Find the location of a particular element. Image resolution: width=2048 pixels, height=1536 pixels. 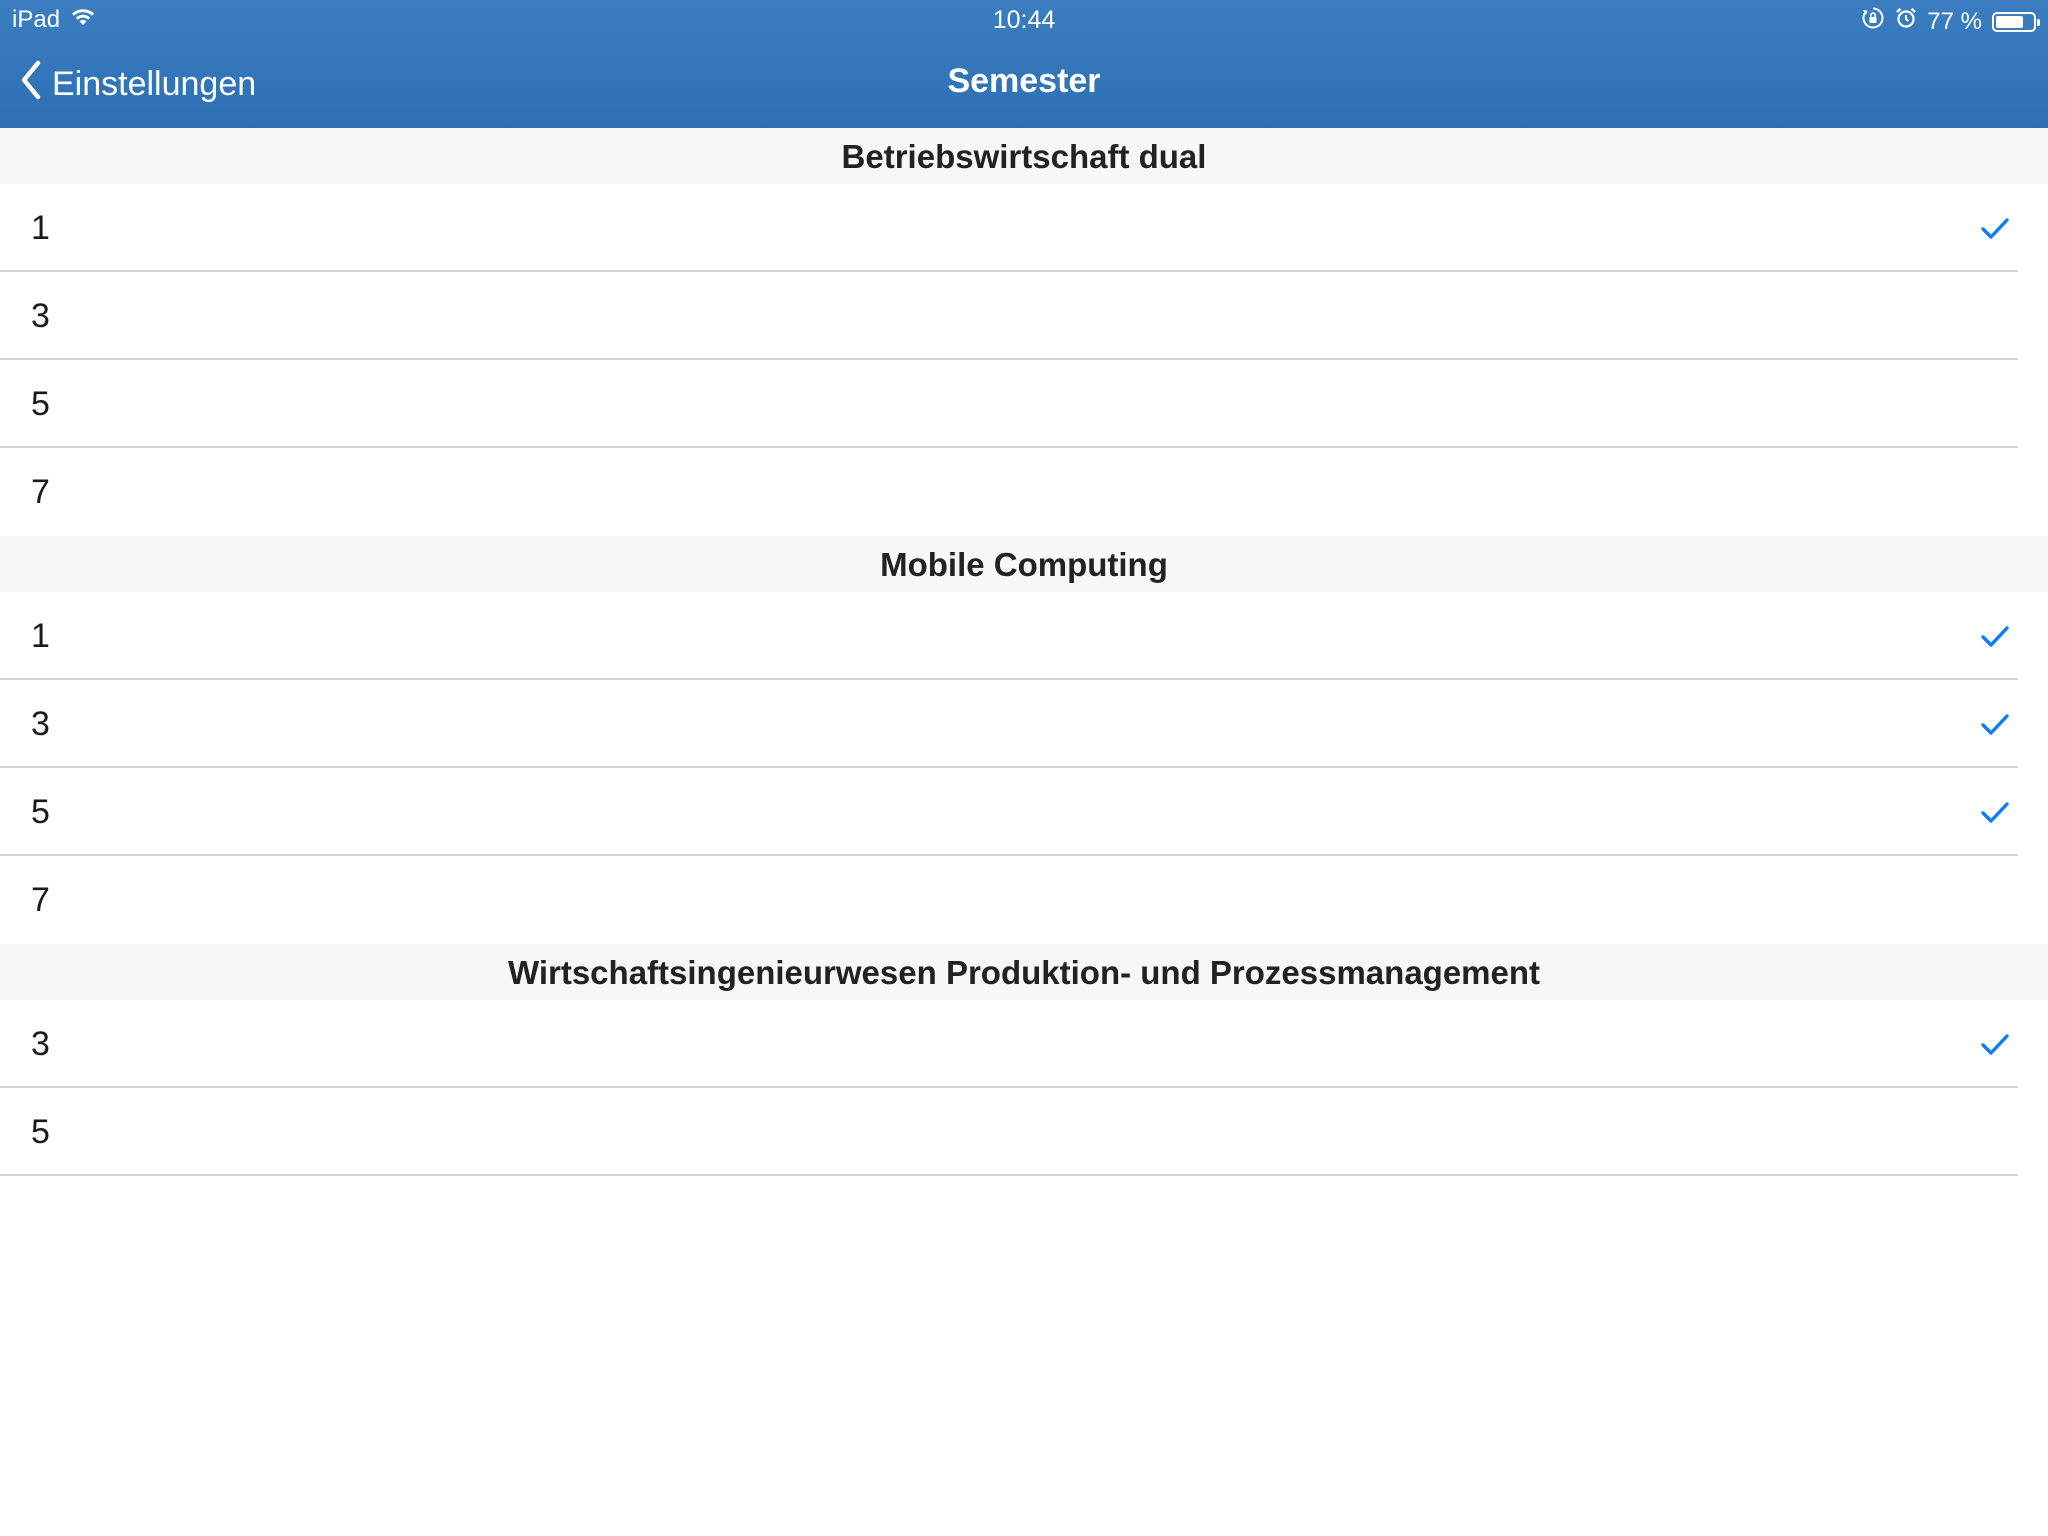

status-right: 77 % is located at coordinates (1950, 21).